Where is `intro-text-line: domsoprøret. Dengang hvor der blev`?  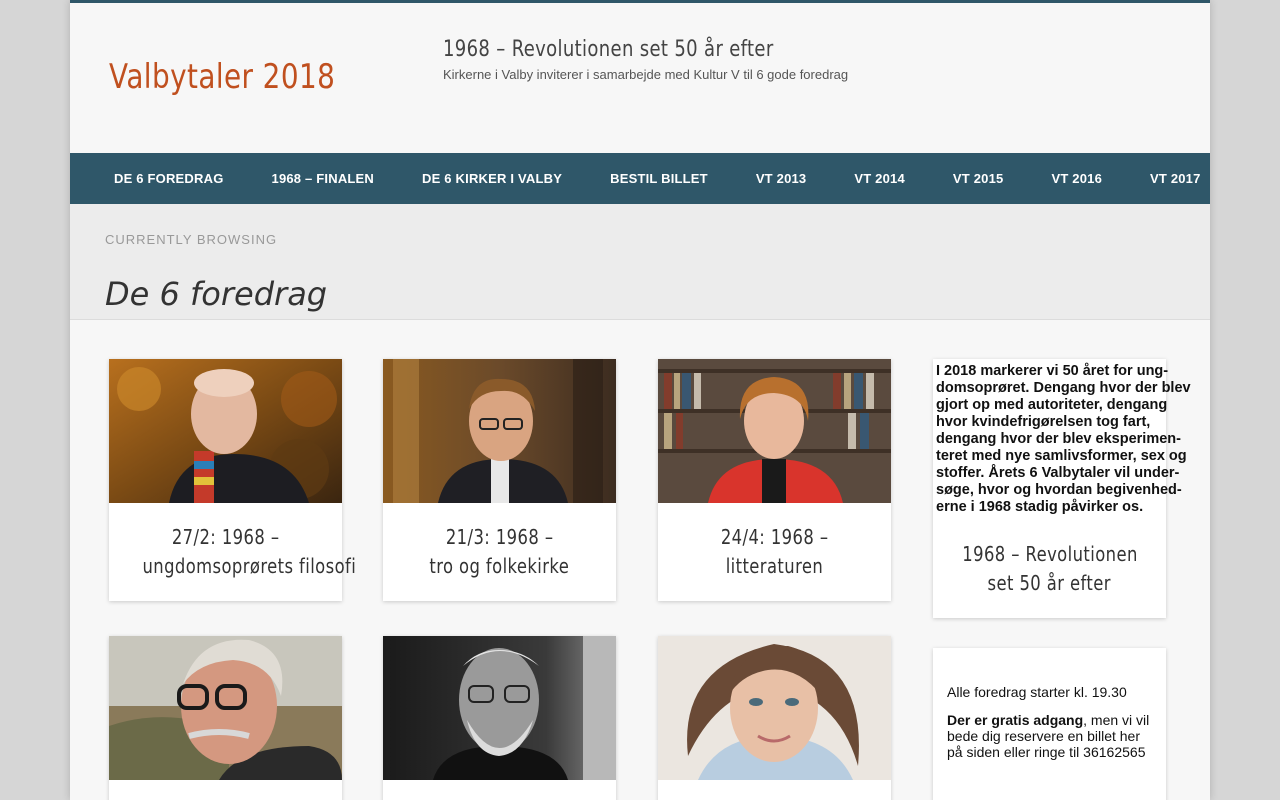 intro-text-line: domsoprøret. Dengang hvor der blev is located at coordinates (1063, 388).